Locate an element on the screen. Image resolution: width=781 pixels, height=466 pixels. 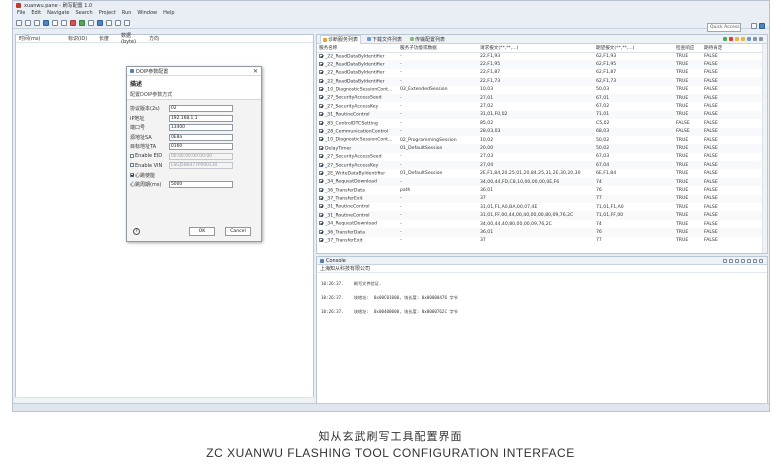
col-subfunction: 服务子功能或数据 is located at coordinates (438, 48).